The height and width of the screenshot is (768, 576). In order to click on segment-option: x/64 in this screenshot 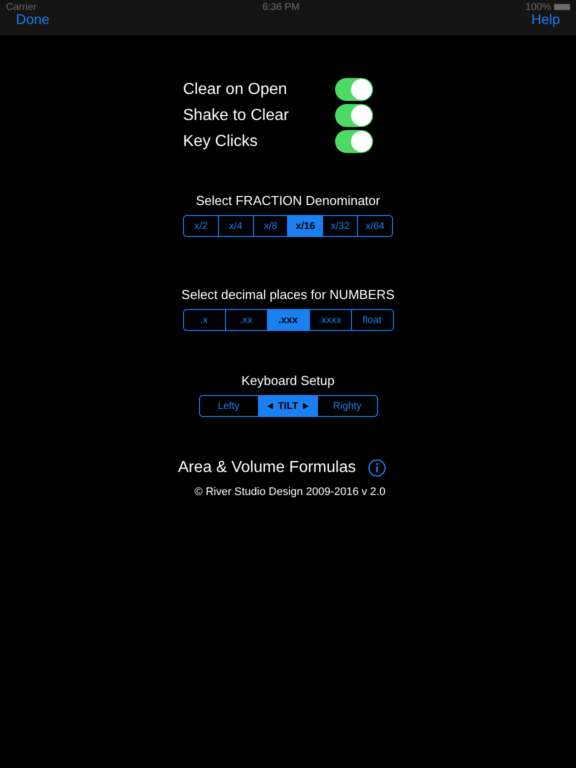, I will do `click(374, 226)`.